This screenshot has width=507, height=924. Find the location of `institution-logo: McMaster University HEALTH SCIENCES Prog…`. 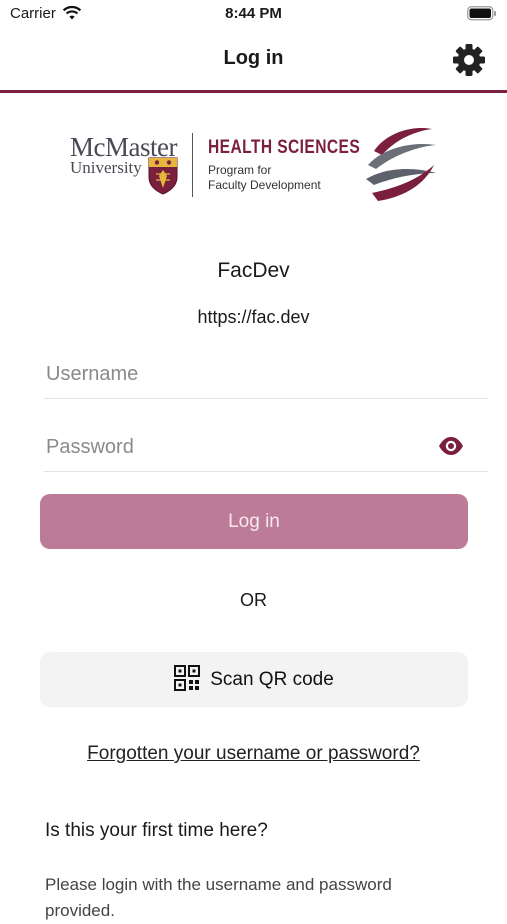

institution-logo: McMaster University HEALTH SCIENCES Prog… is located at coordinates (253, 167).